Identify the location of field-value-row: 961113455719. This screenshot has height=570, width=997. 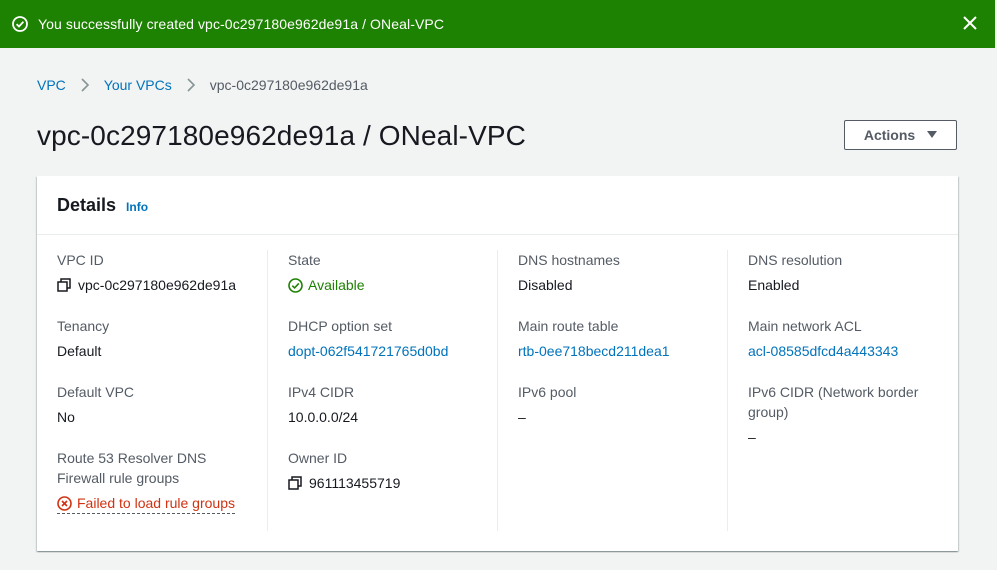
(392, 483).